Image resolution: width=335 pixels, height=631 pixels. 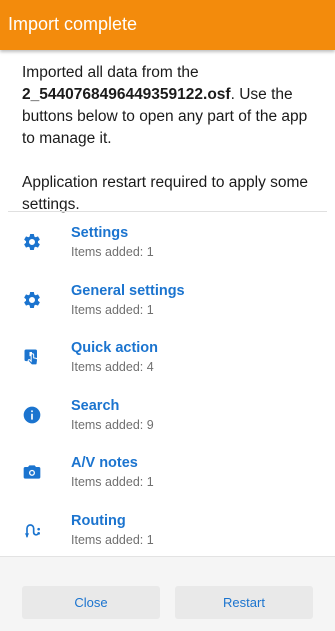 I want to click on list-item-title: Quick action, so click(x=115, y=348).